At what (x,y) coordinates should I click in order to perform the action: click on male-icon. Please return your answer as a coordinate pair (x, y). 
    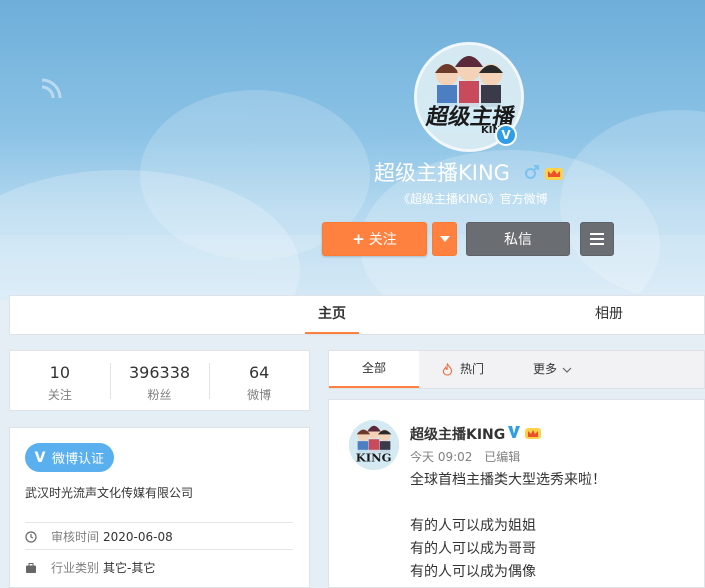
    Looking at the image, I should click on (532, 172).